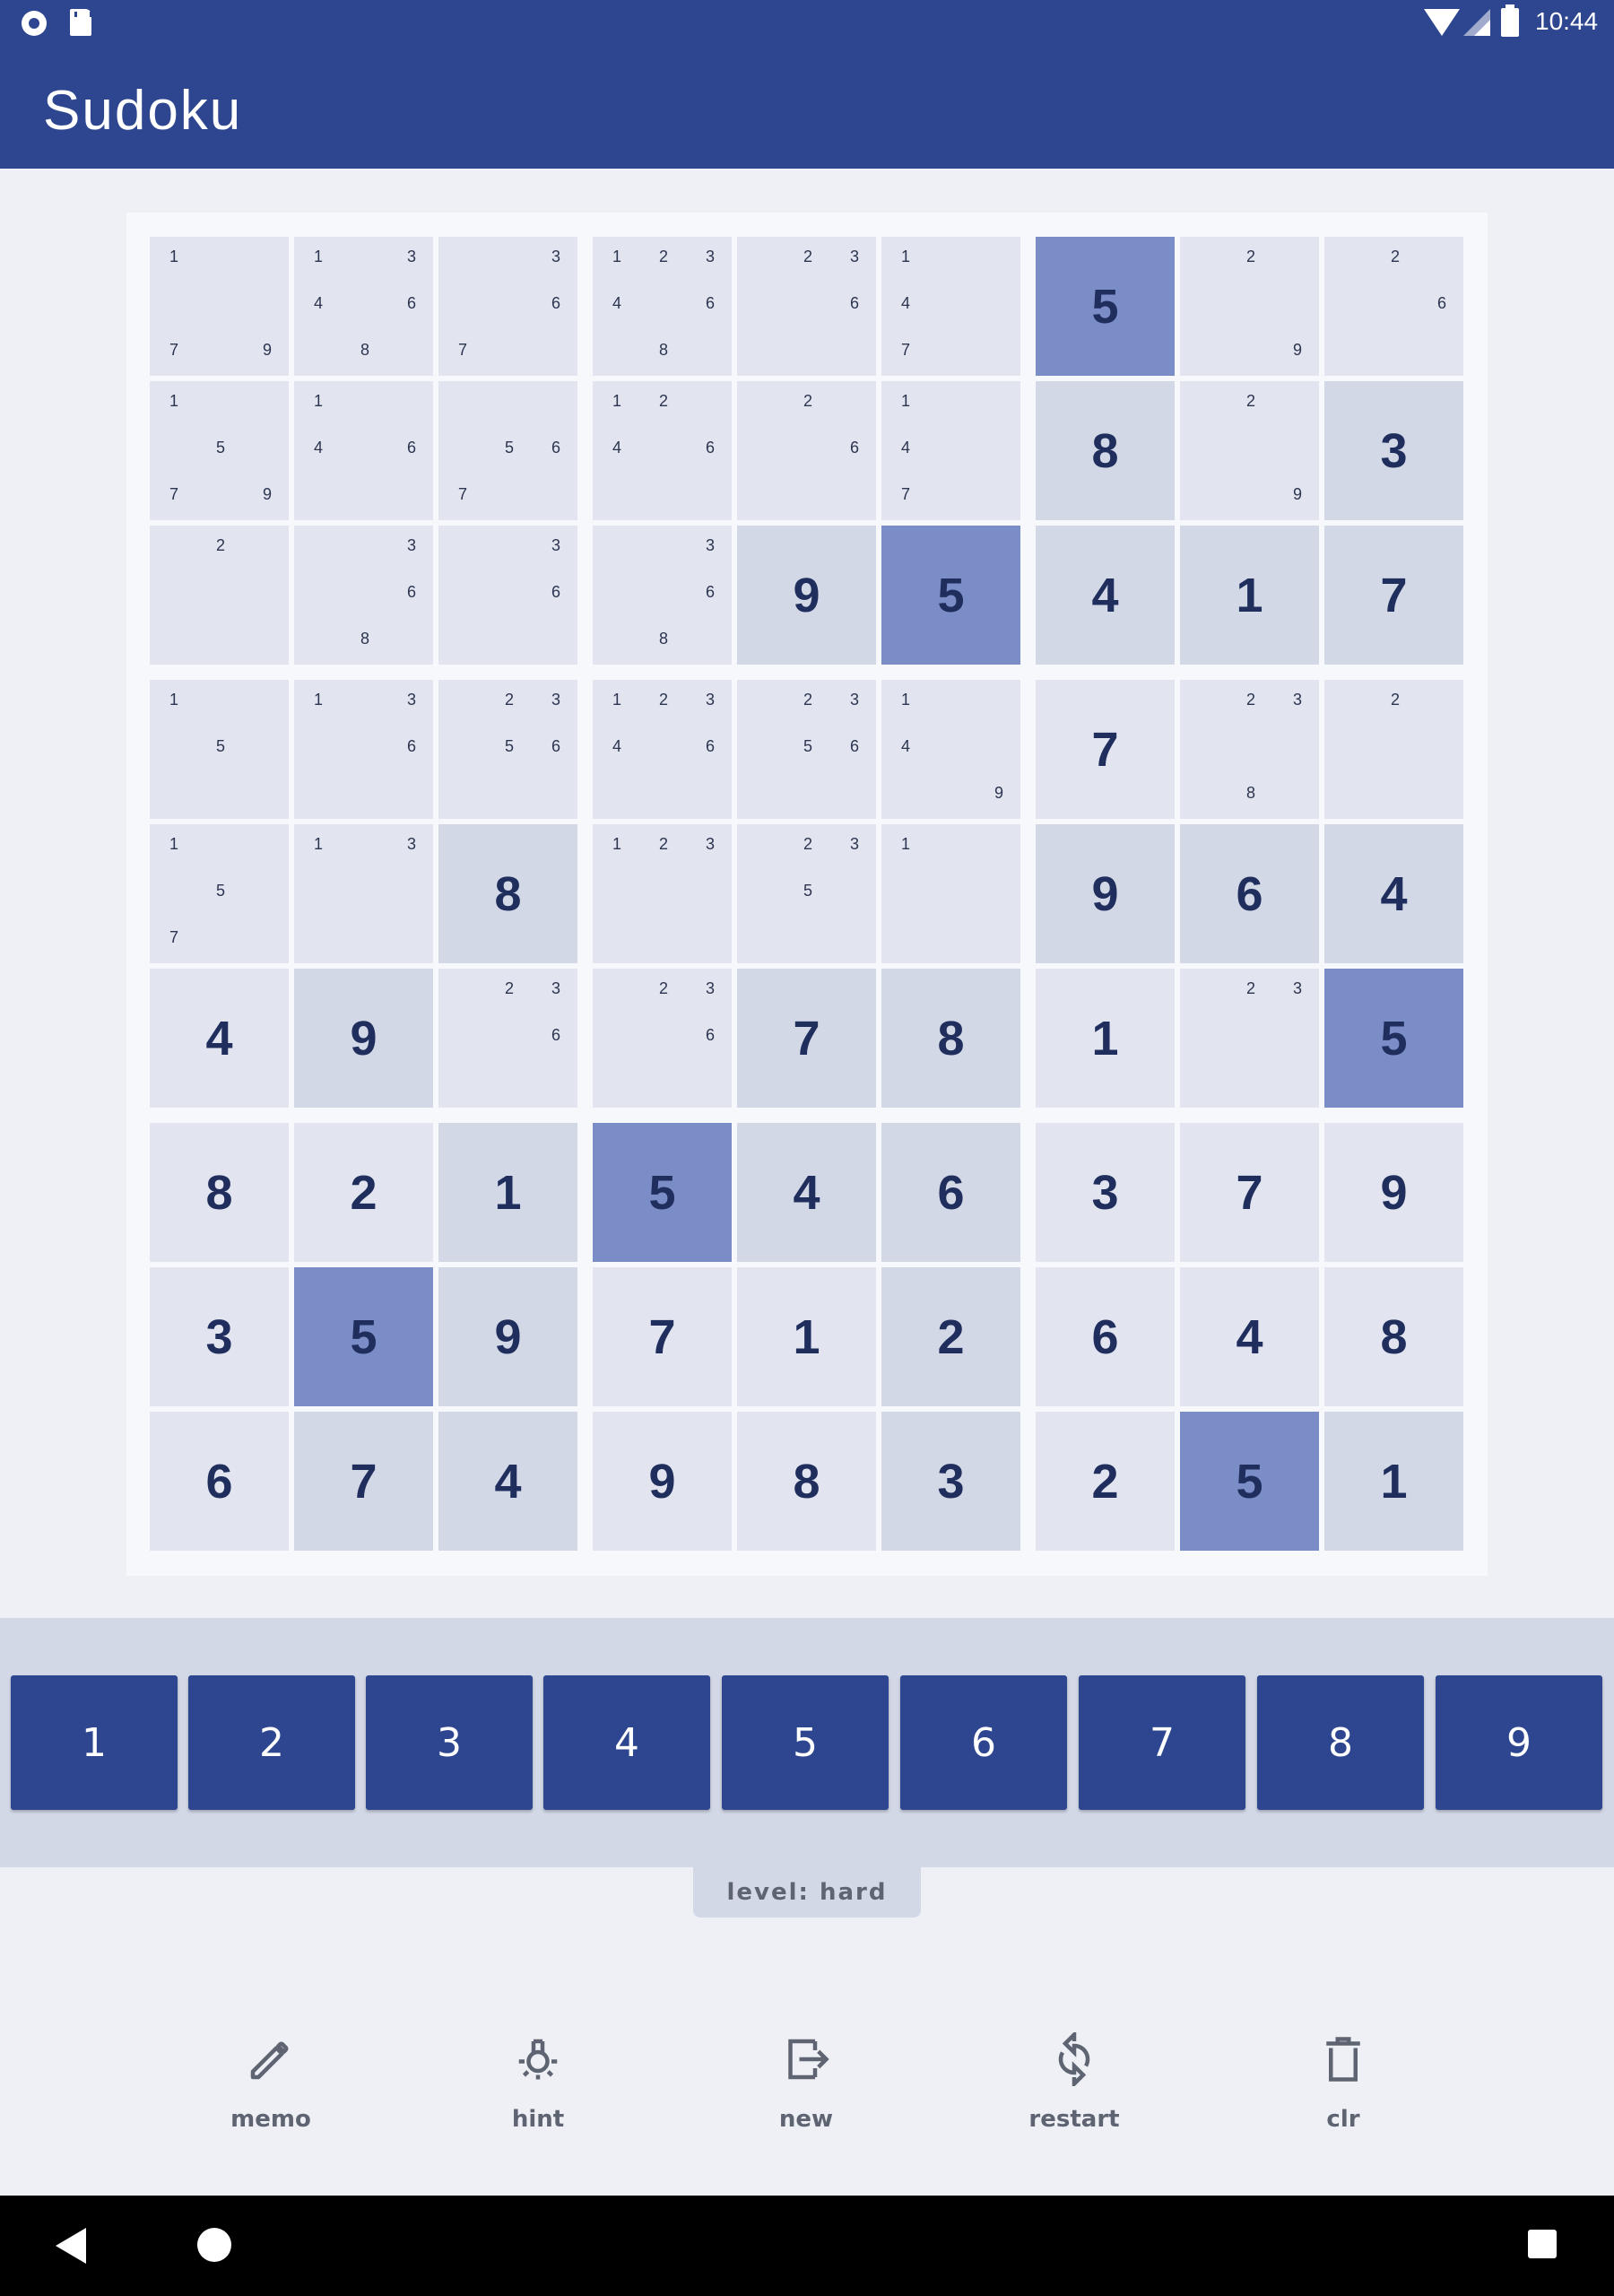  What do you see at coordinates (363, 749) in the screenshot?
I see `cell-r4-c2: 1 3 6` at bounding box center [363, 749].